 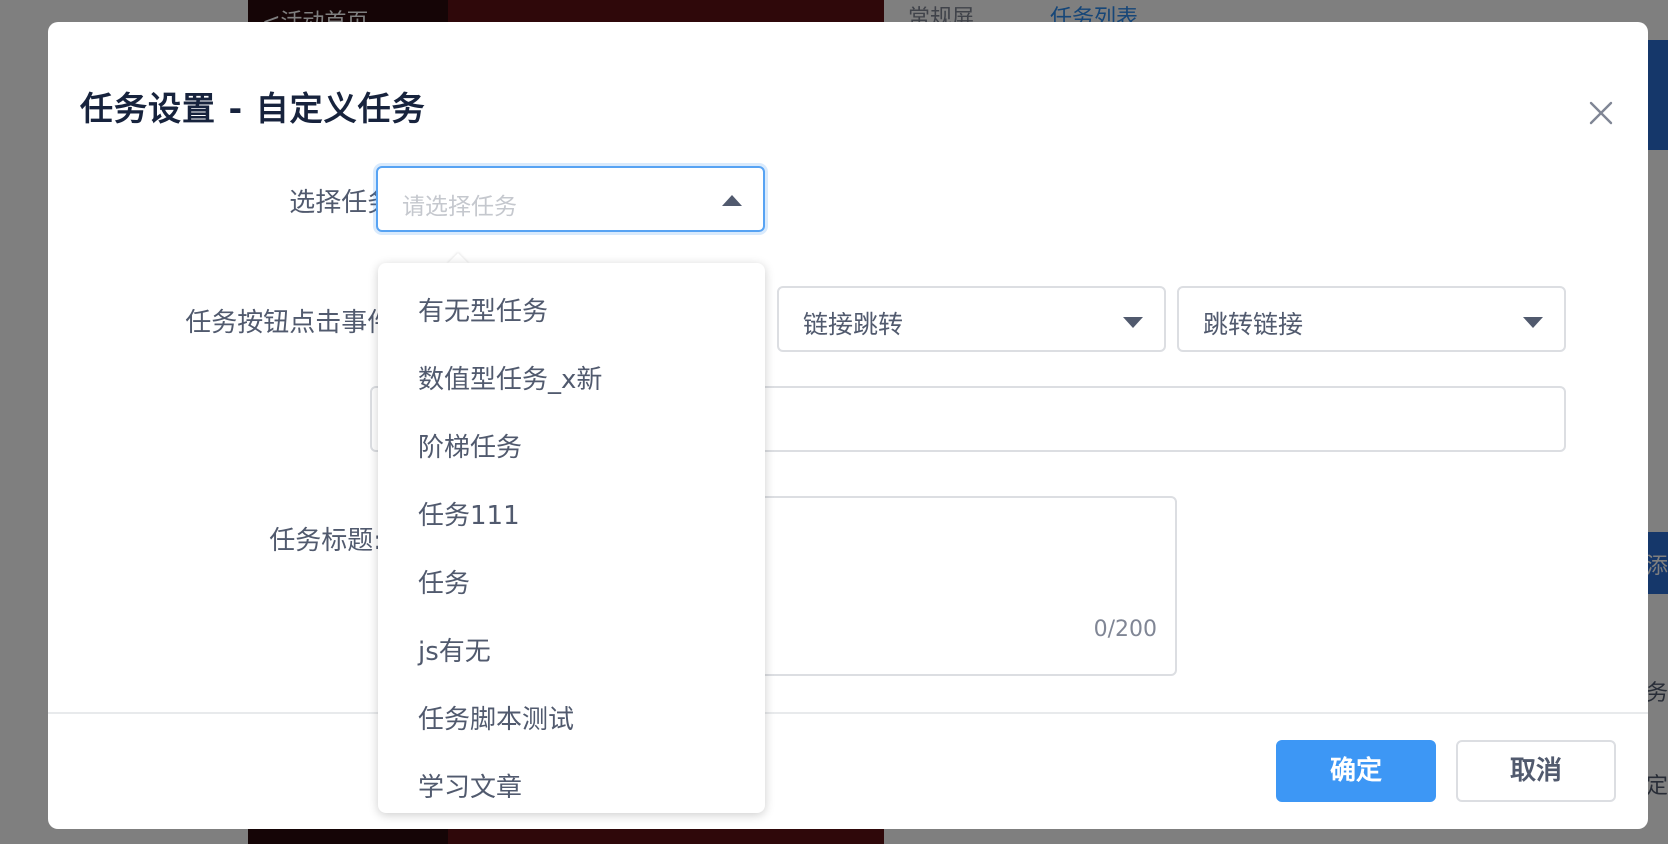 I want to click on select-option: 任务脚本测试, so click(x=571, y=715).